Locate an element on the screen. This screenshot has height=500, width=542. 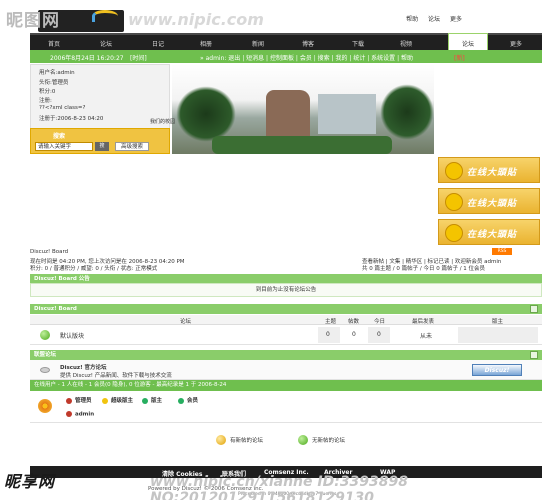
campus-photo is located at coordinates (303, 109).